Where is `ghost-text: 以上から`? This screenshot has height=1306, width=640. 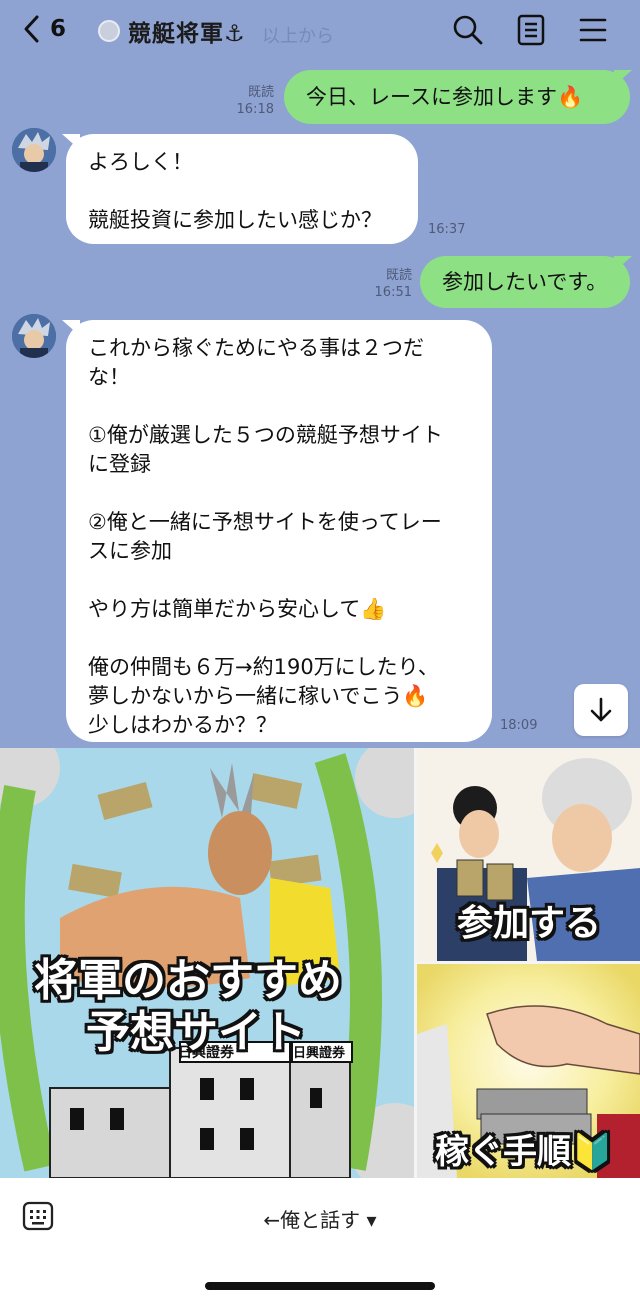 ghost-text: 以上から is located at coordinates (298, 36).